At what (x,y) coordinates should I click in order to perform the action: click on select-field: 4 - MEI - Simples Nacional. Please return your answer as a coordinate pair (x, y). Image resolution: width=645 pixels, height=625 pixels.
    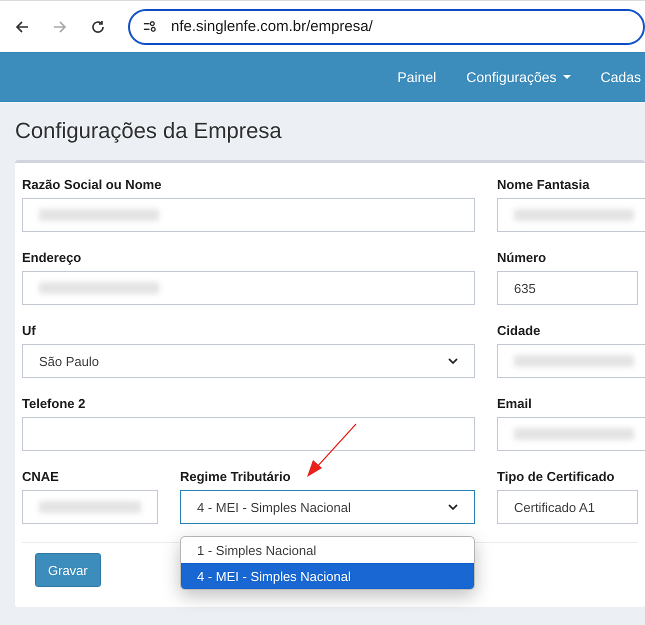
    Looking at the image, I should click on (327, 507).